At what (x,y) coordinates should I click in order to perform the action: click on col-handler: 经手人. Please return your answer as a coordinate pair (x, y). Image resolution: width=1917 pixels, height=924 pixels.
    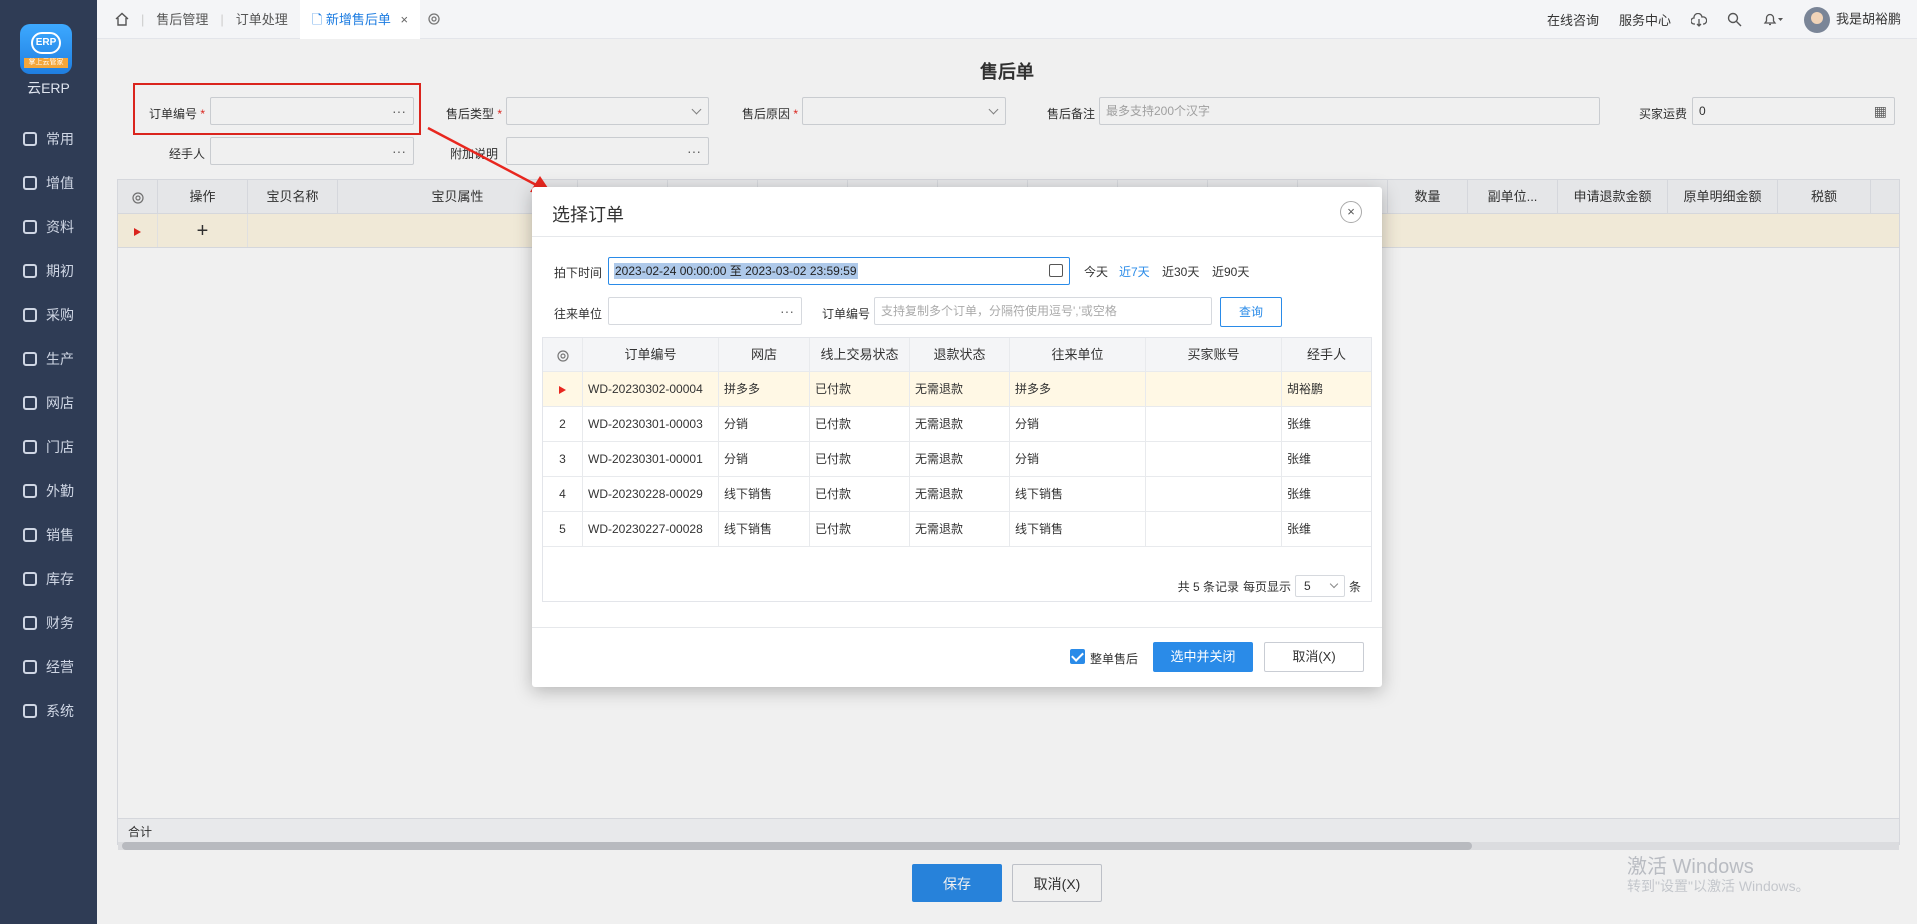
    Looking at the image, I should click on (1326, 354).